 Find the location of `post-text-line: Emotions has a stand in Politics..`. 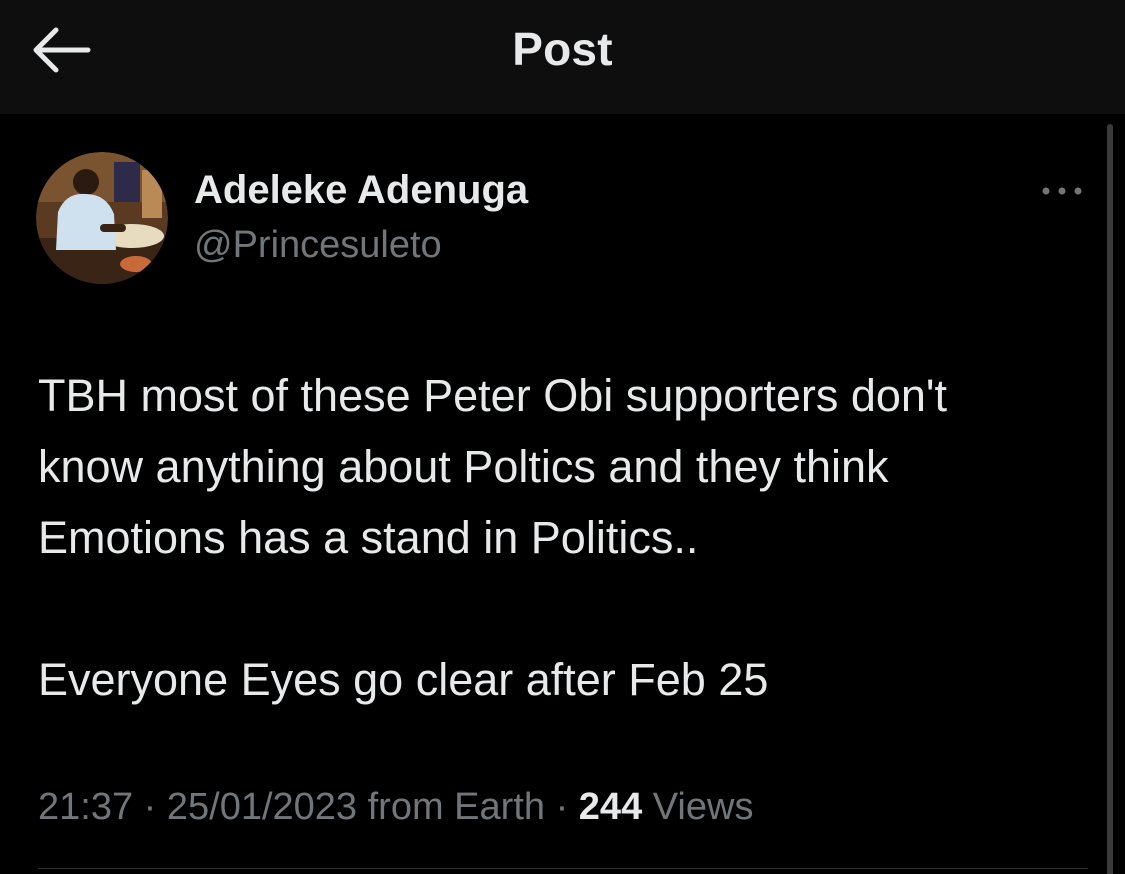

post-text-line: Emotions has a stand in Politics.. is located at coordinates (368, 537).